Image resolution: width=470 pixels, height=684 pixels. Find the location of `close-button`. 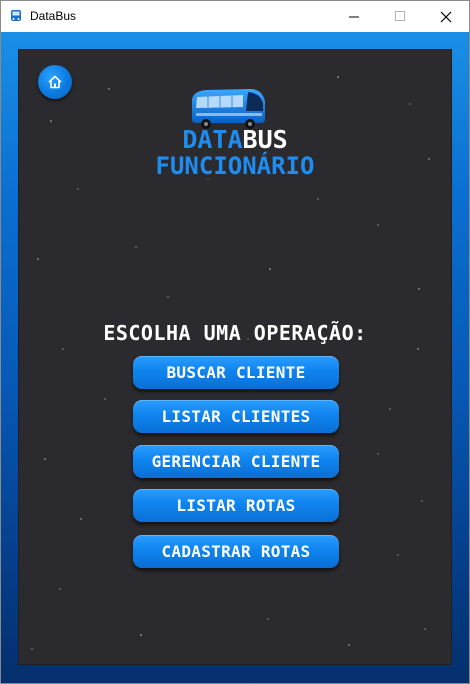

close-button is located at coordinates (446, 16).